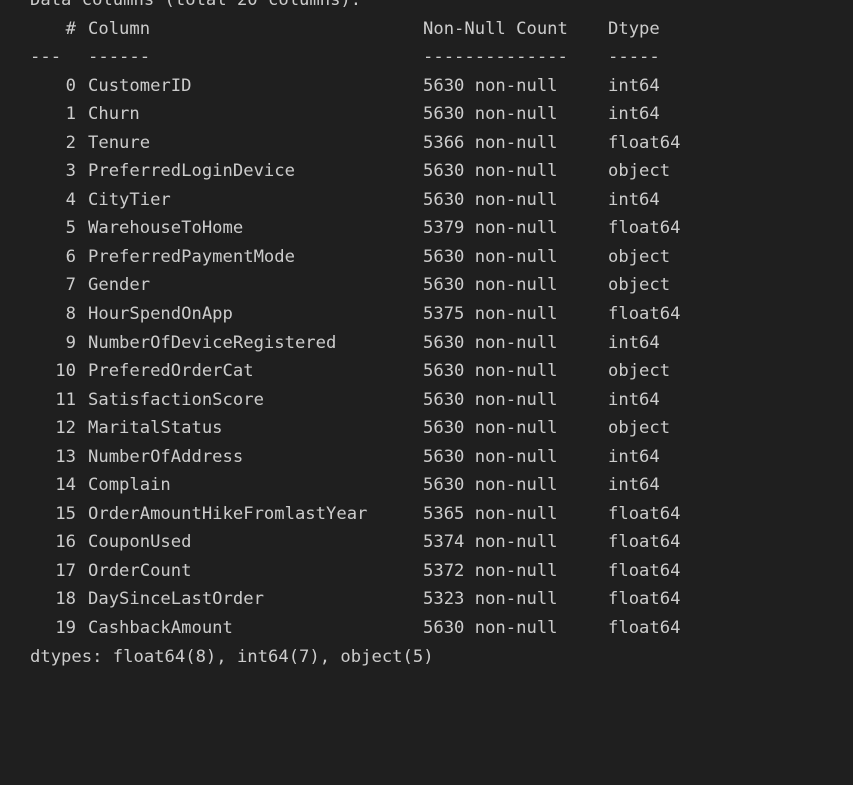 The image size is (853, 785). What do you see at coordinates (70, 85) in the screenshot?
I see `row-index: 0` at bounding box center [70, 85].